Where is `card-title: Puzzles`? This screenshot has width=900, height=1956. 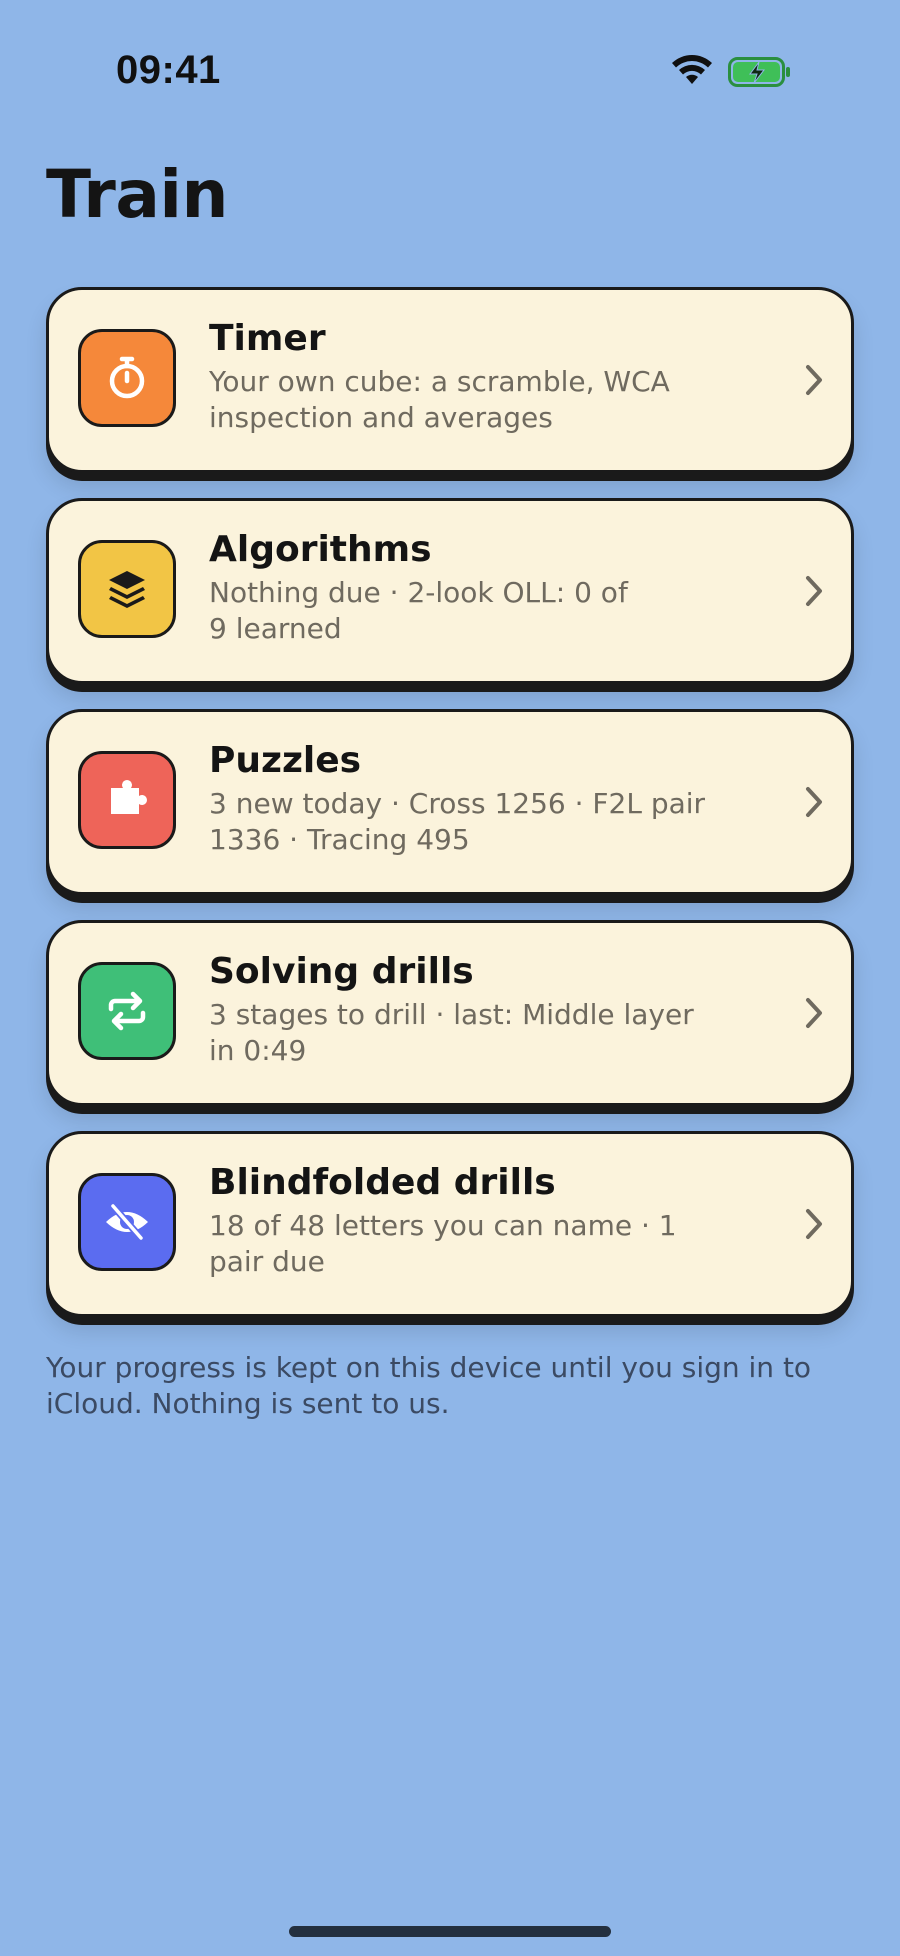 card-title: Puzzles is located at coordinates (285, 760).